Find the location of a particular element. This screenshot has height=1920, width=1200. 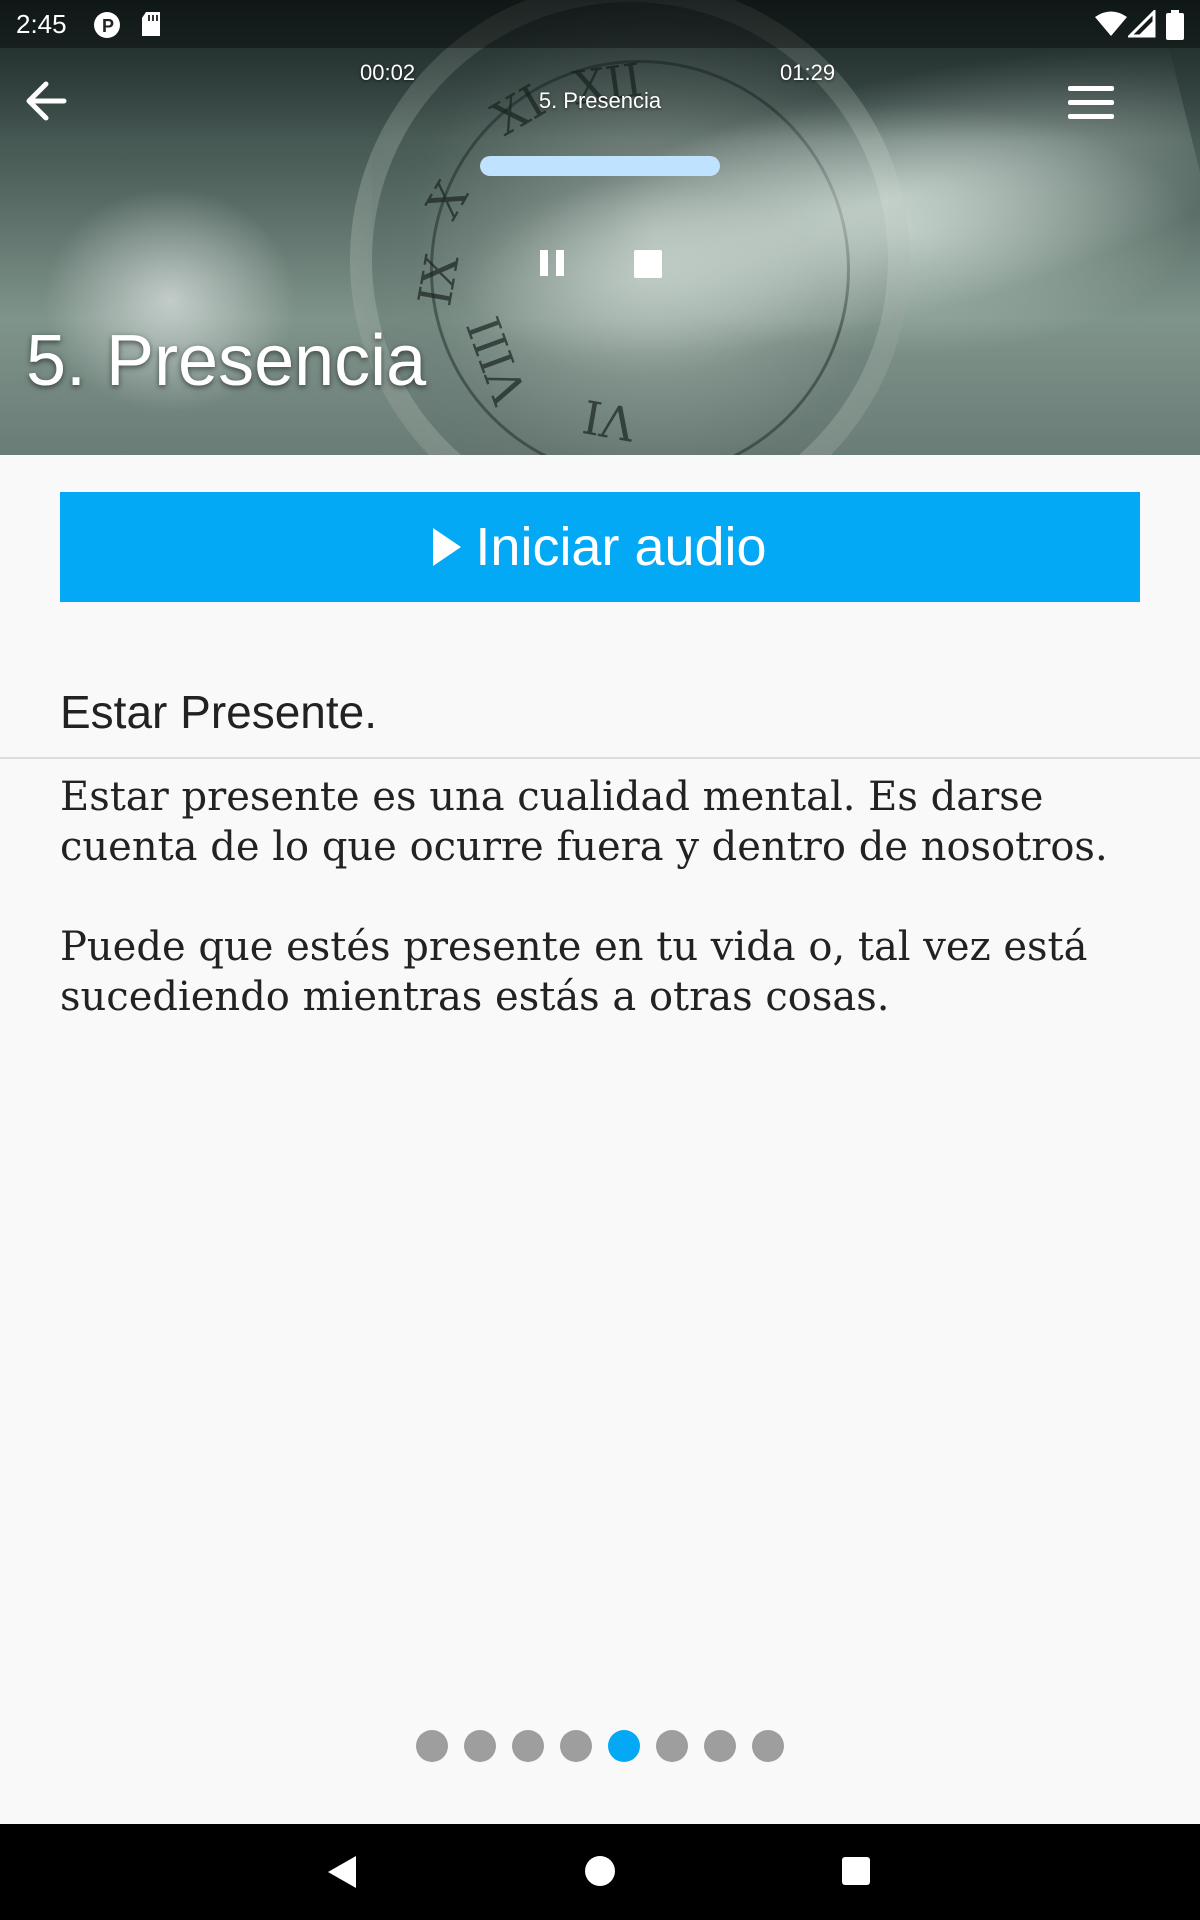

start-audio-label: Iniciar audio is located at coordinates (621, 547).